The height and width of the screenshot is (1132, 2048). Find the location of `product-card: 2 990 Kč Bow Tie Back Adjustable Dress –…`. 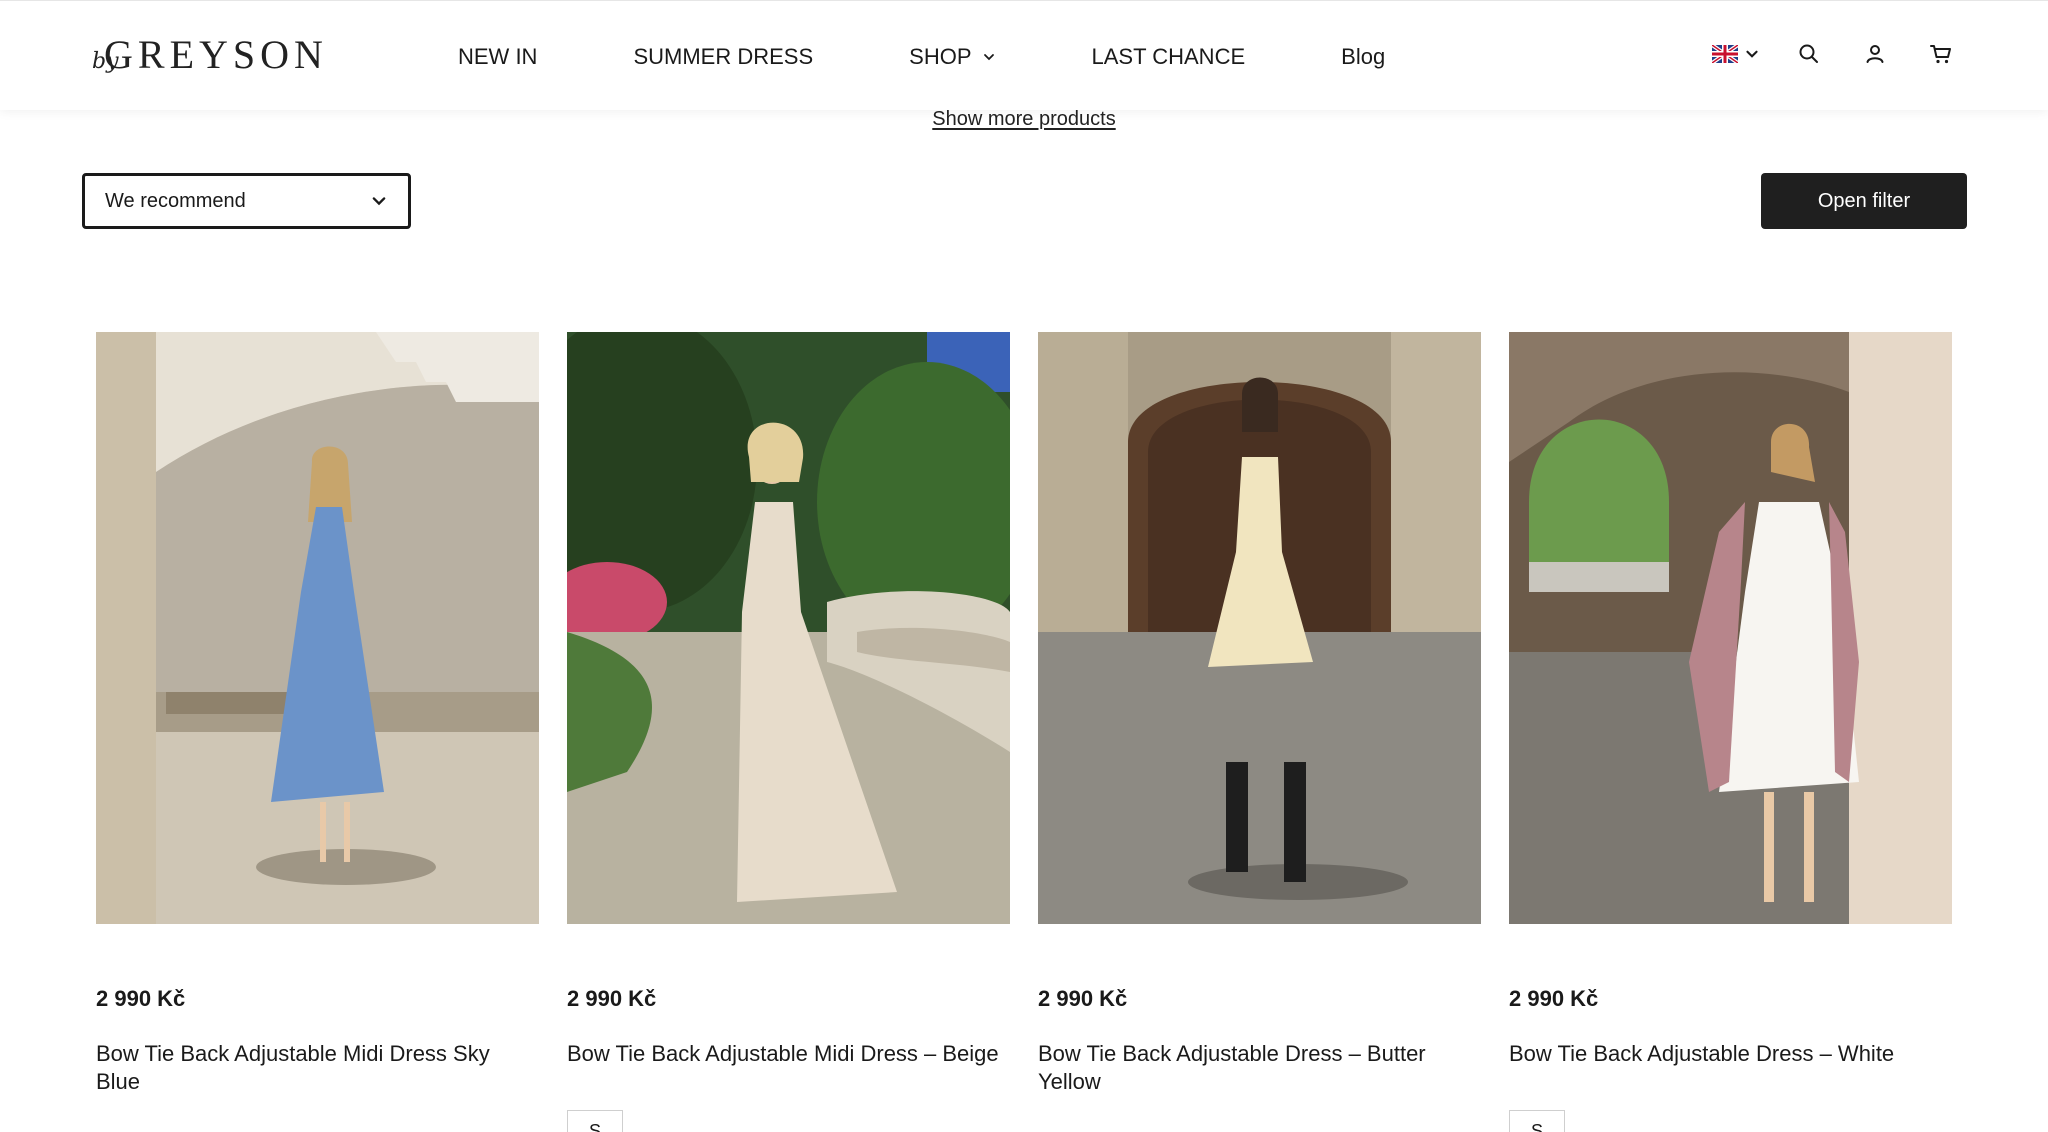

product-card: 2 990 Kč Bow Tie Back Adjustable Dress –… is located at coordinates (1259, 713).